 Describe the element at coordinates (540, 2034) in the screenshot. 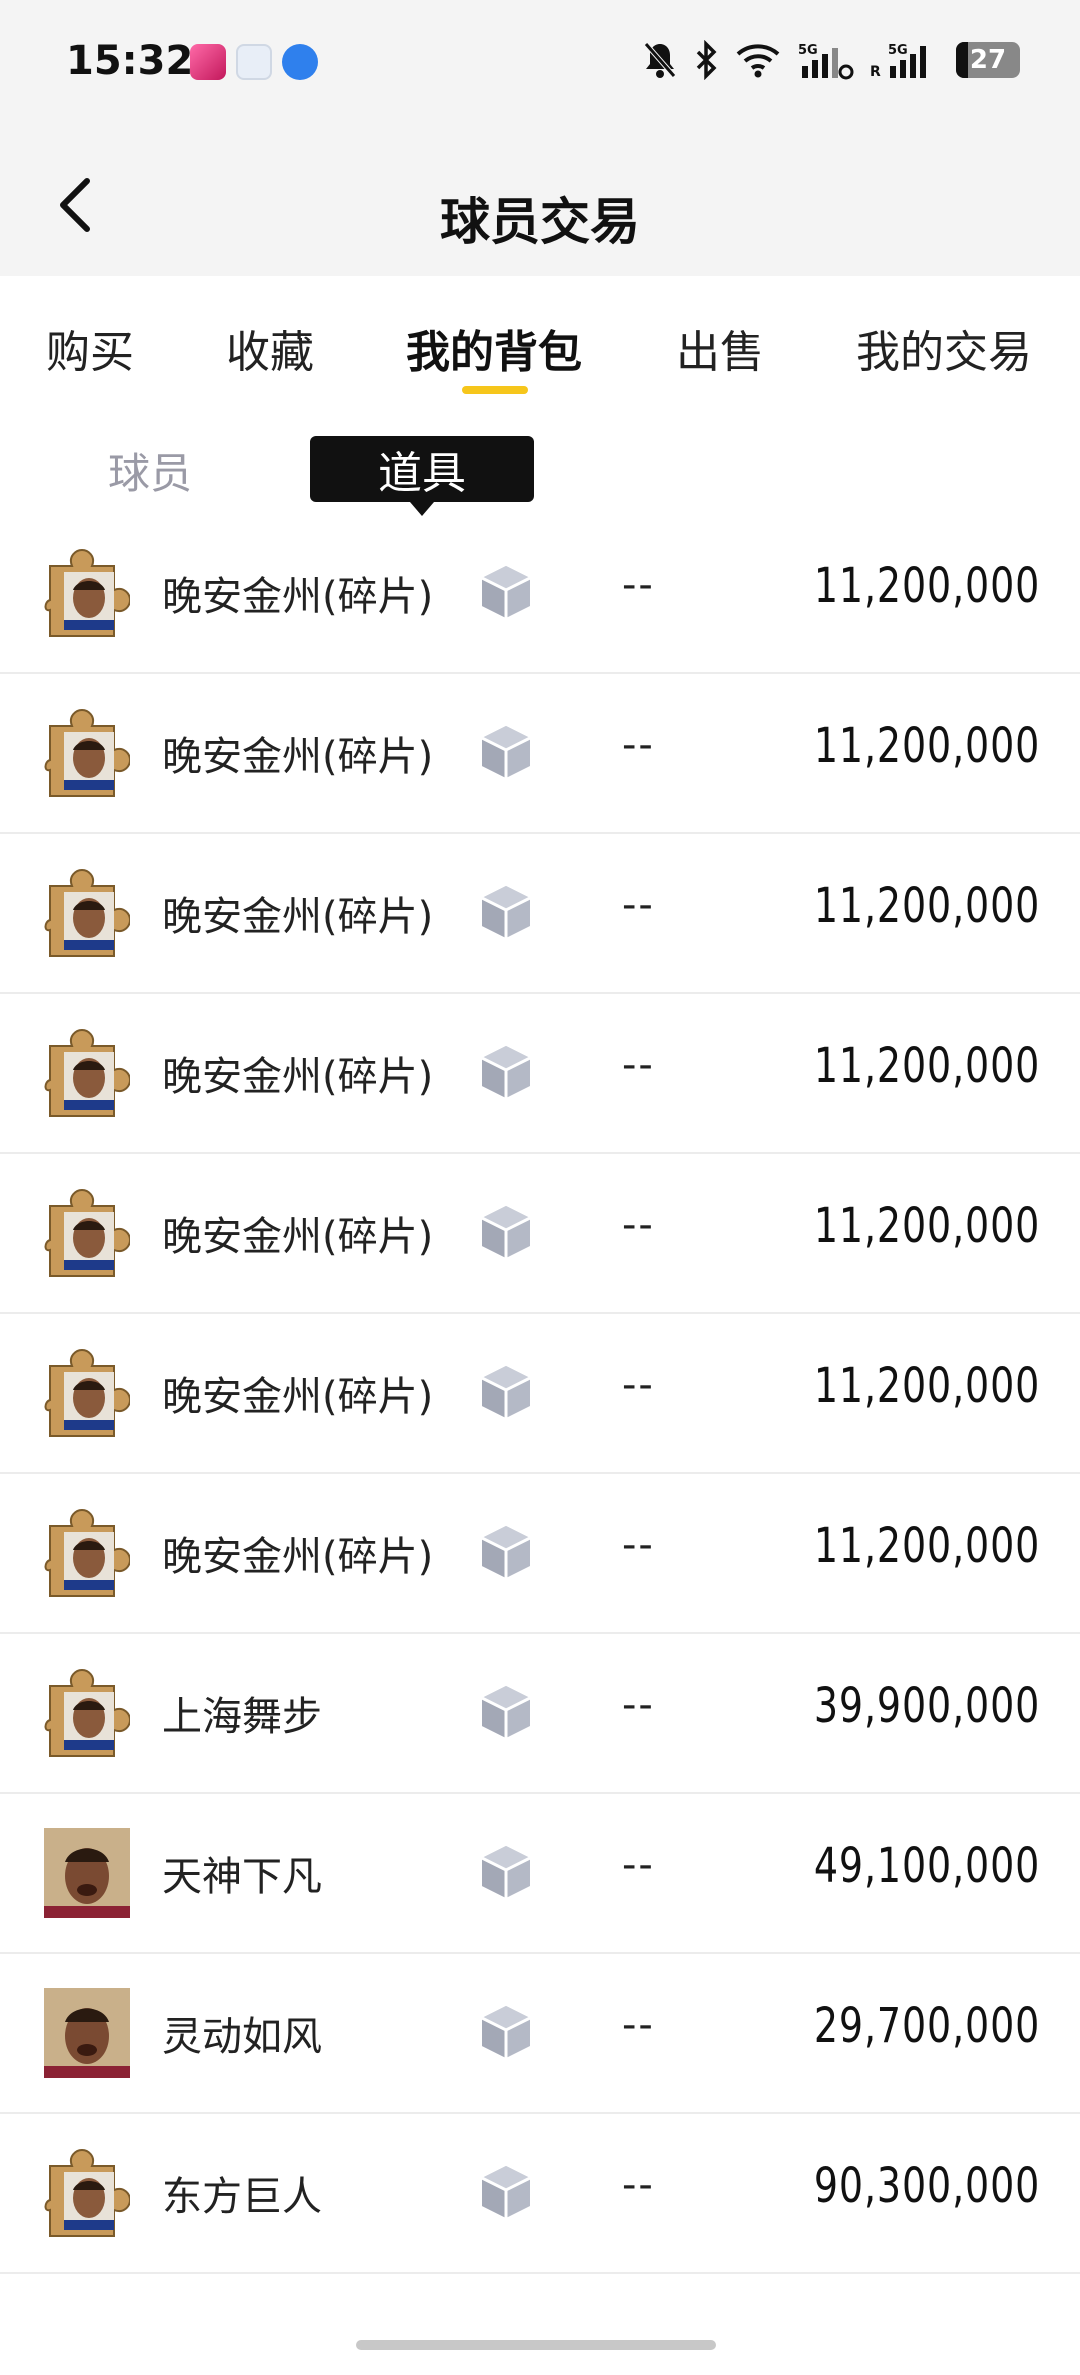

I see `list-item: 灵动如风 -- 29,700,000` at that location.